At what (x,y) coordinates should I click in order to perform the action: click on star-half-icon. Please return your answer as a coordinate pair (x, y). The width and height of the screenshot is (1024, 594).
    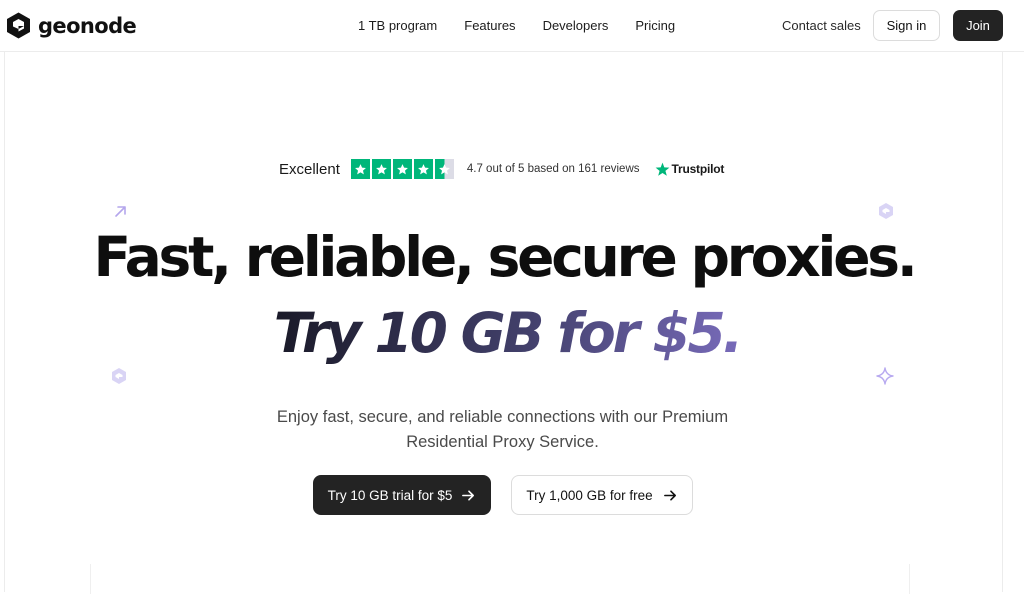
    Looking at the image, I should click on (444, 169).